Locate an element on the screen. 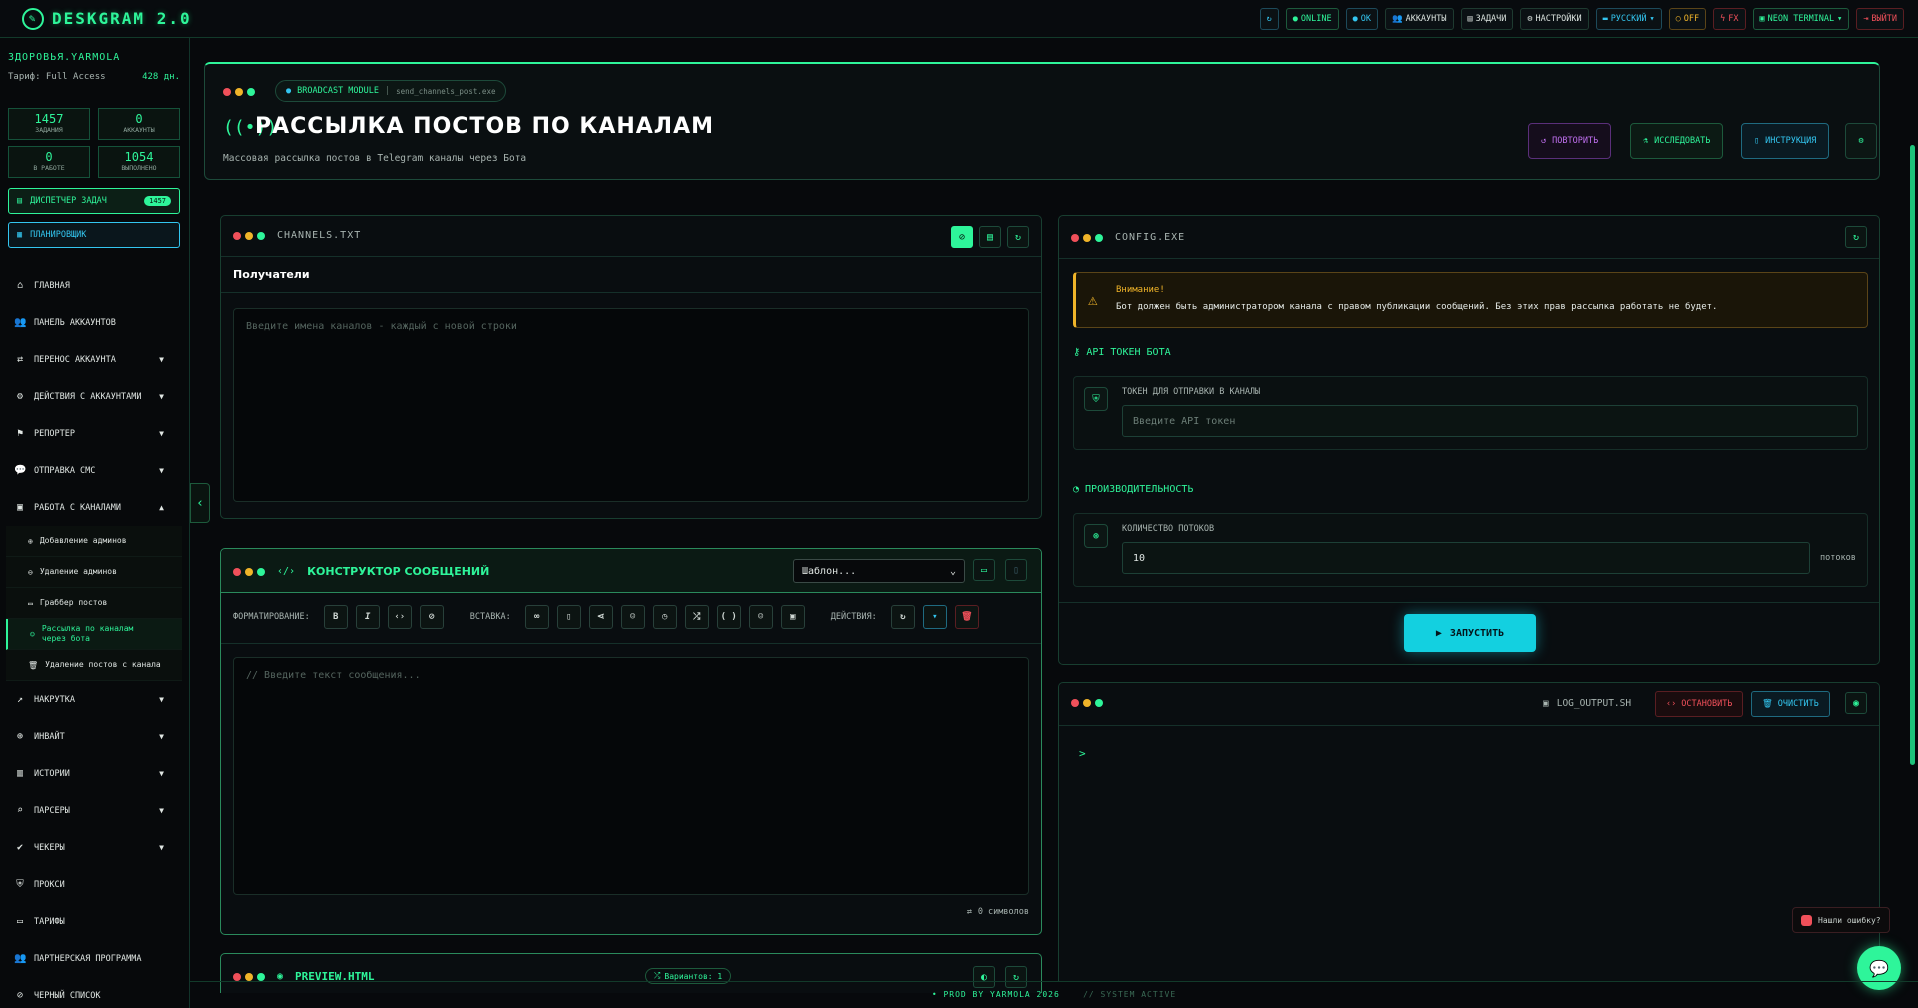 The image size is (1918, 1008). bold-button: B is located at coordinates (335, 617).